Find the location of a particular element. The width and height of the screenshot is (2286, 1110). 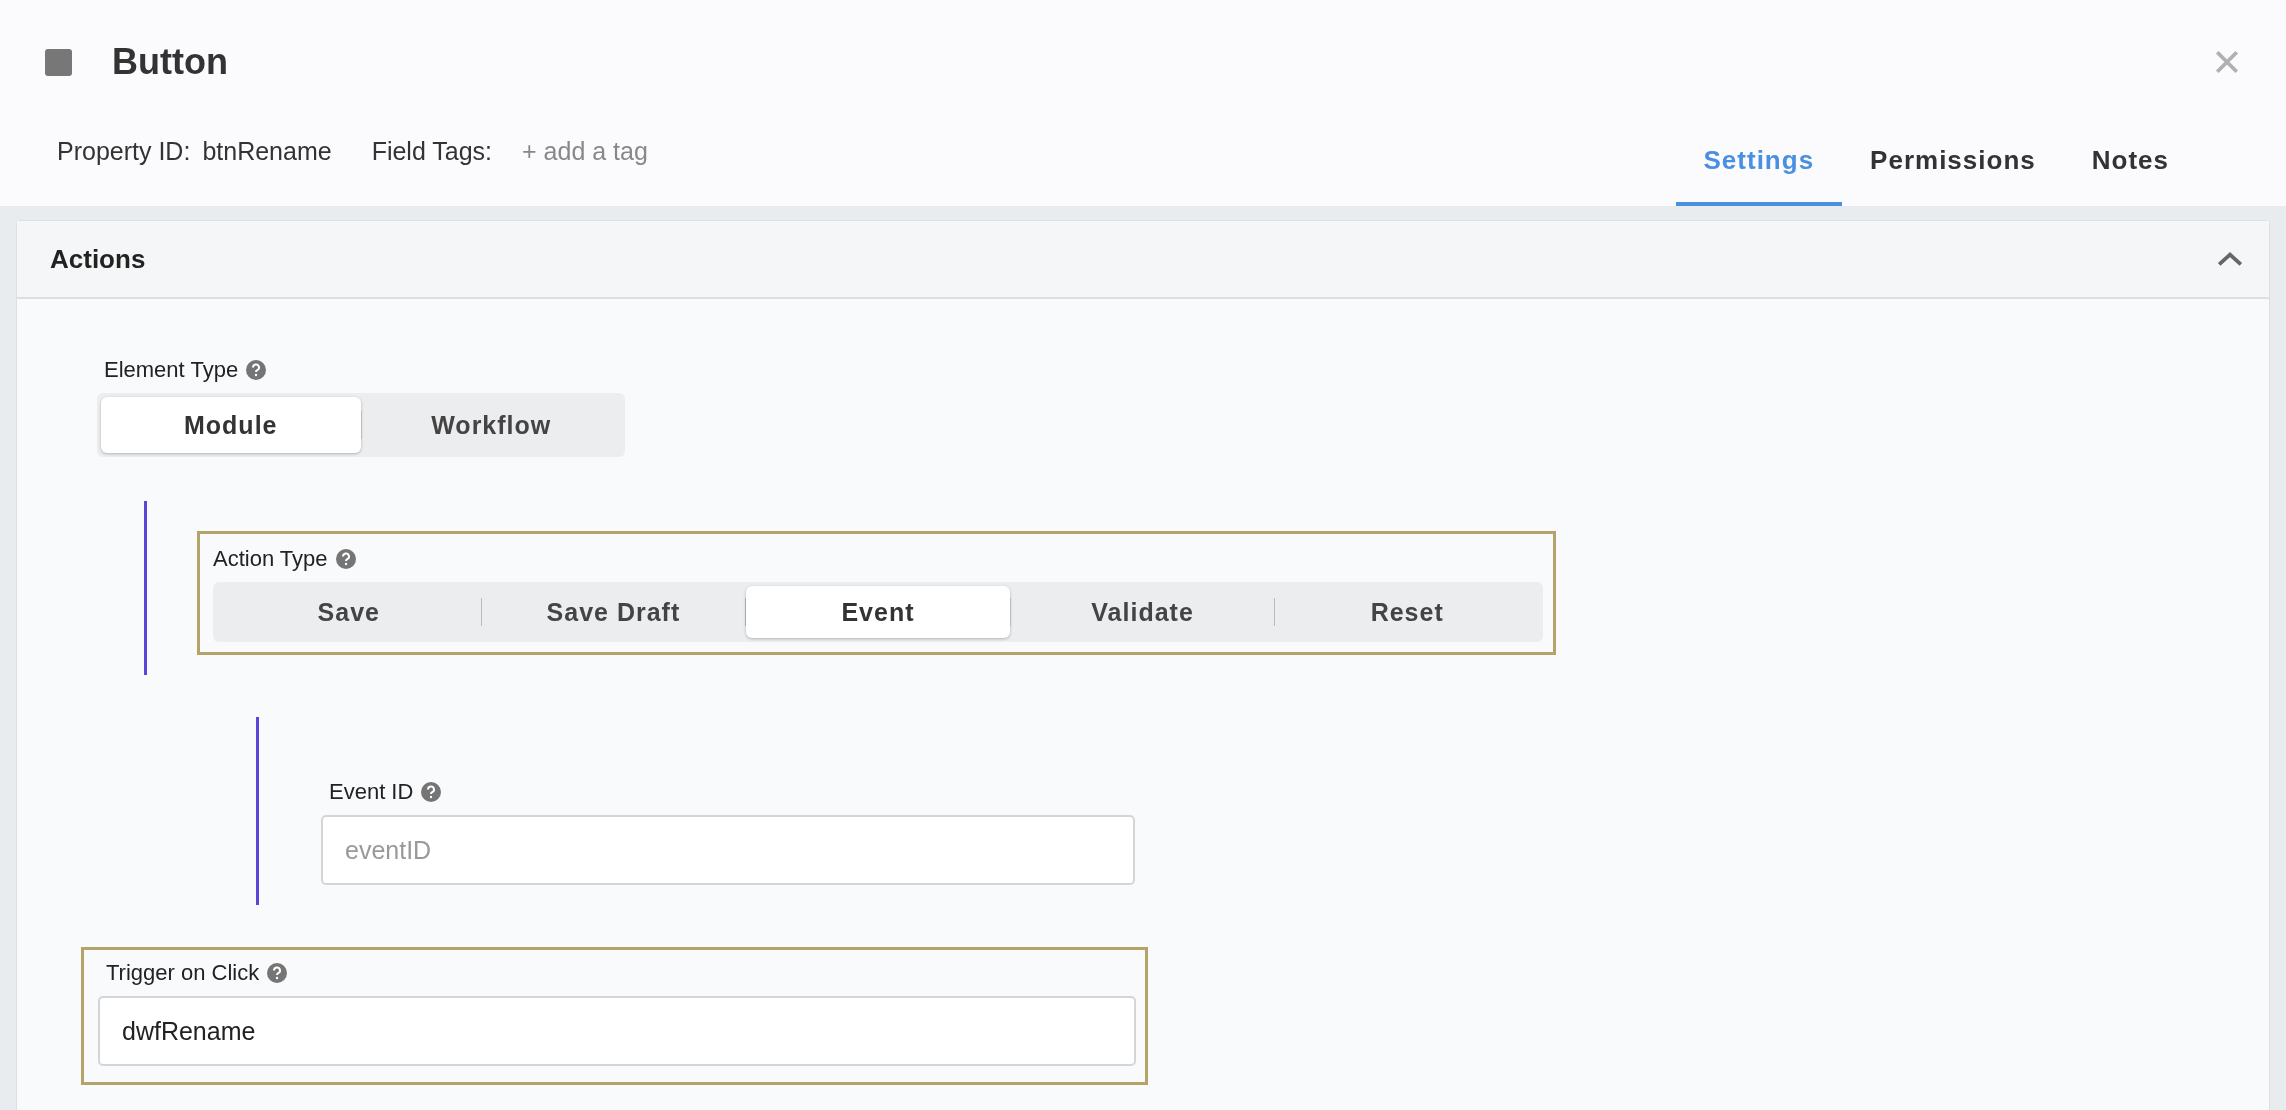

trigger-on-click-field: dwfRename is located at coordinates (617, 1031).